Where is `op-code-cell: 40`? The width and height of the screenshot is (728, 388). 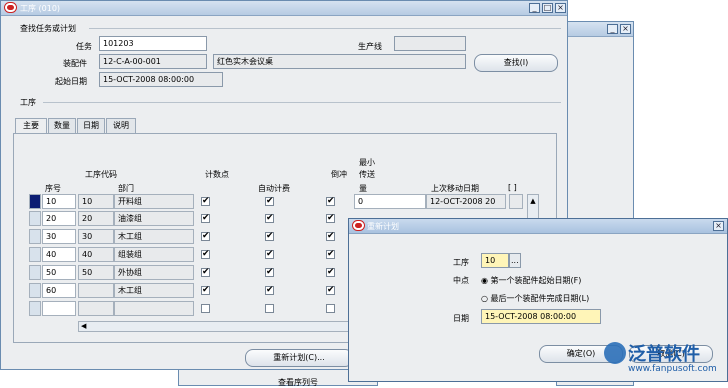
op-code-cell: 40 is located at coordinates (96, 254).